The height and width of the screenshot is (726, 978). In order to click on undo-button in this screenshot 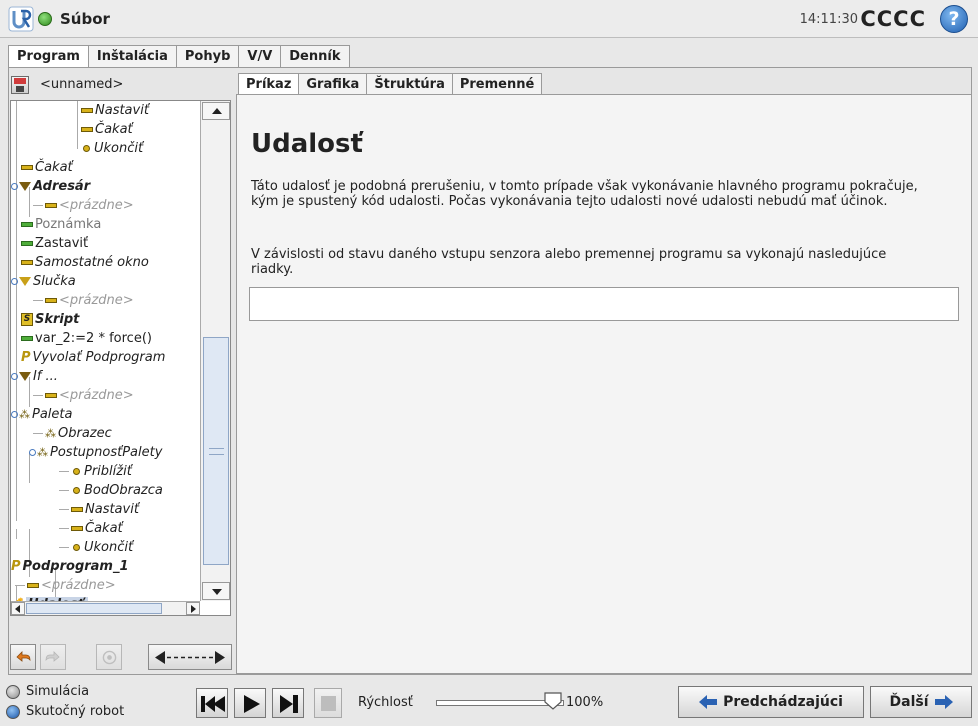, I will do `click(23, 657)`.